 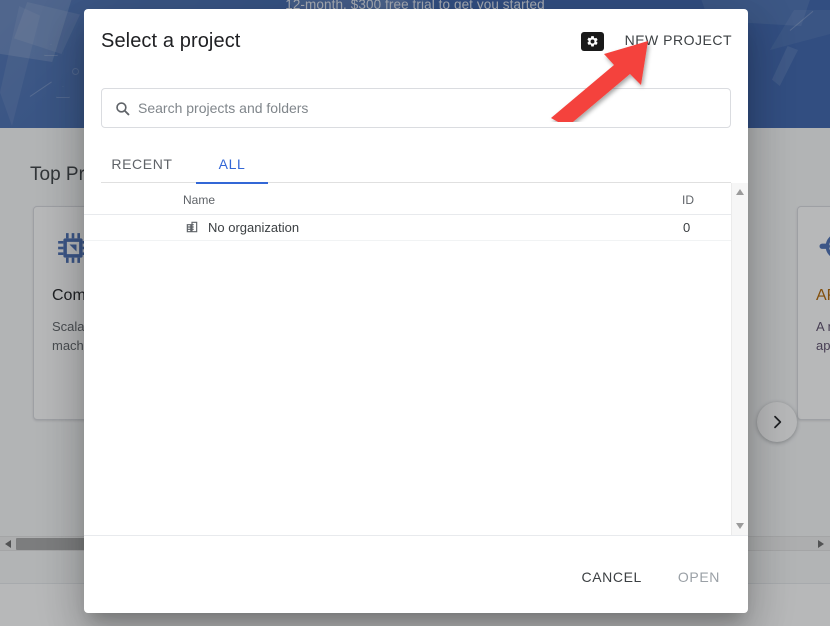 I want to click on dialog-title: Select a project, so click(x=171, y=41).